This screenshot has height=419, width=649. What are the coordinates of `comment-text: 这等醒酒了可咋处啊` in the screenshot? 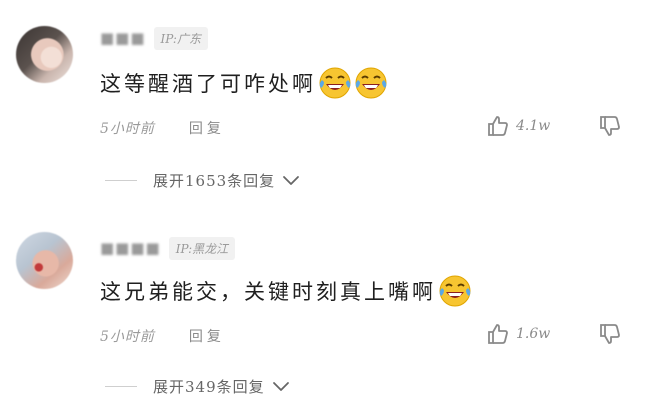 It's located at (244, 83).